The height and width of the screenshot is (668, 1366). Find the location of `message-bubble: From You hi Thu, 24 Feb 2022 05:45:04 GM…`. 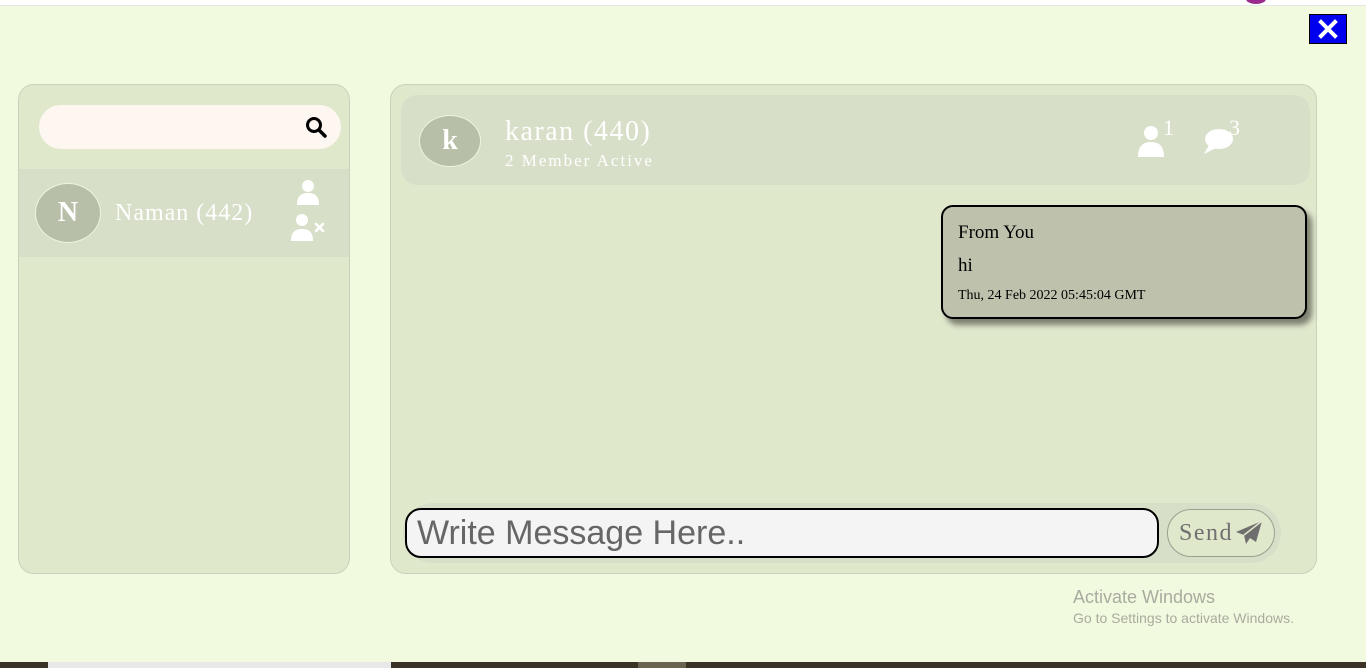

message-bubble: From You hi Thu, 24 Feb 2022 05:45:04 GM… is located at coordinates (1124, 262).